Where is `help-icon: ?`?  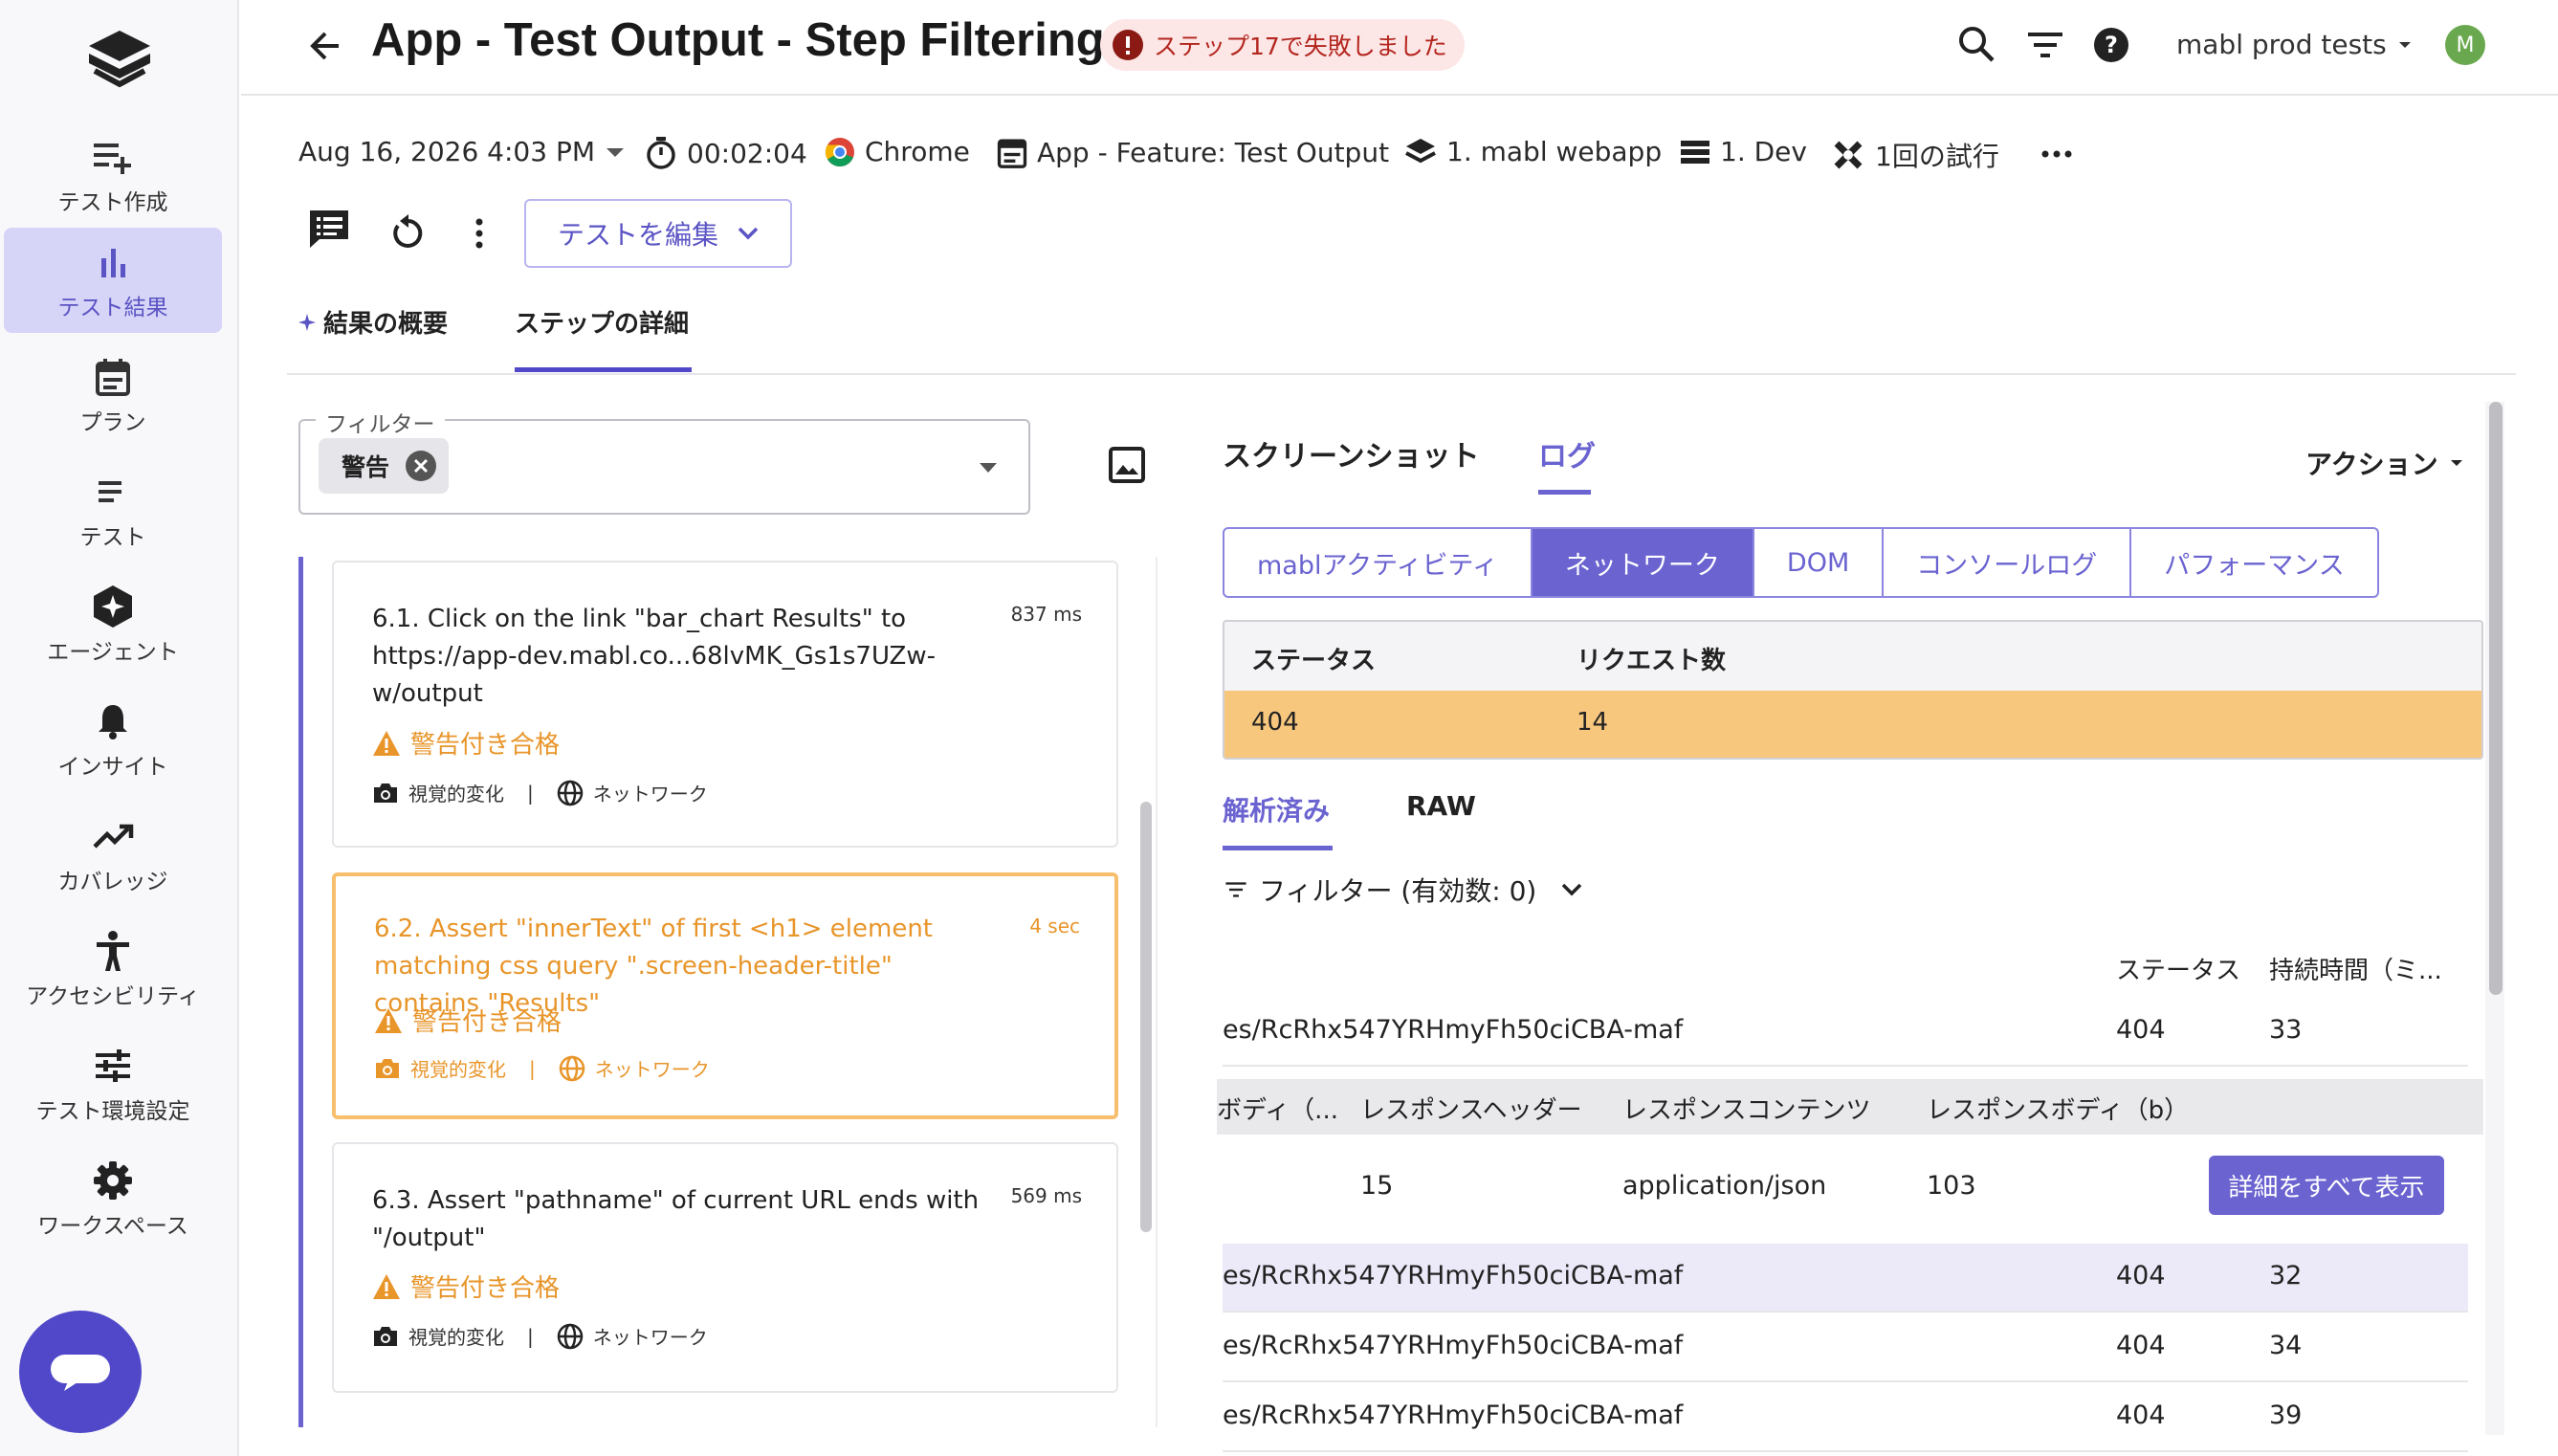
help-icon: ? is located at coordinates (2111, 45).